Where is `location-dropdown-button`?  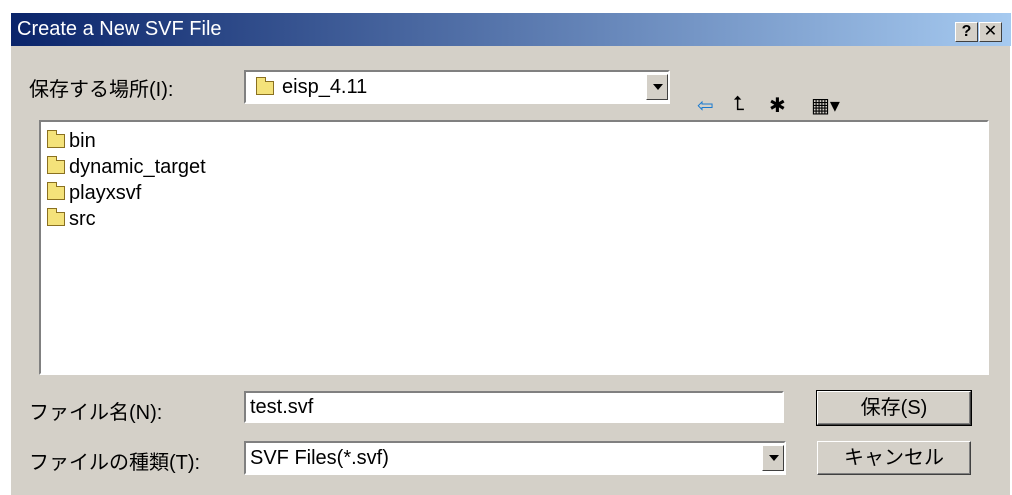 location-dropdown-button is located at coordinates (657, 87).